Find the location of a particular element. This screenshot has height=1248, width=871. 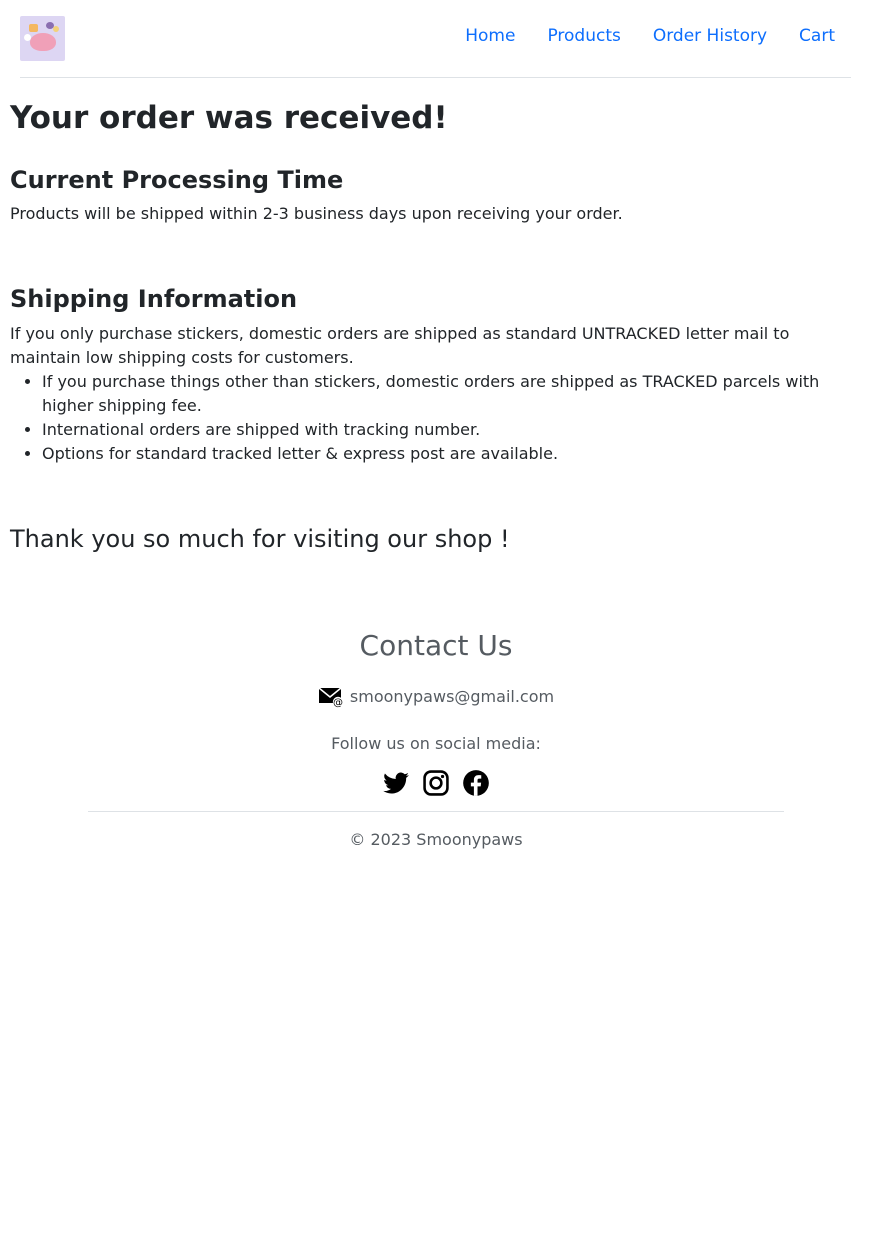

nav-products-link: Products is located at coordinates (583, 36).